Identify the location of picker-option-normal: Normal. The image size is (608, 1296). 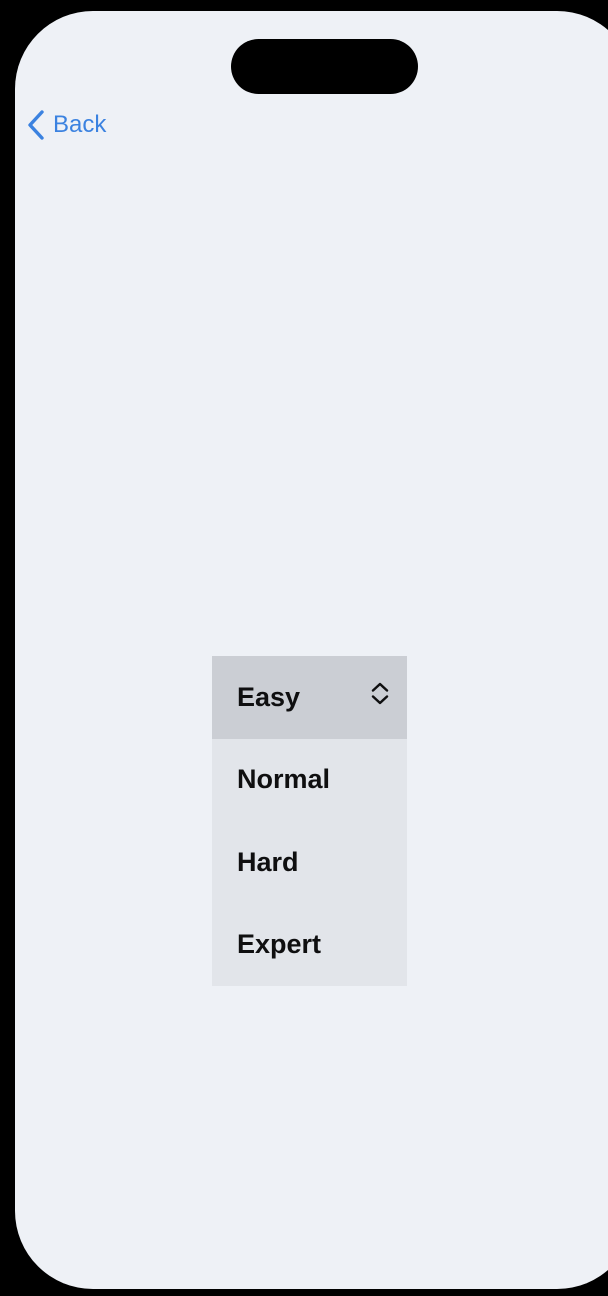
(309, 780).